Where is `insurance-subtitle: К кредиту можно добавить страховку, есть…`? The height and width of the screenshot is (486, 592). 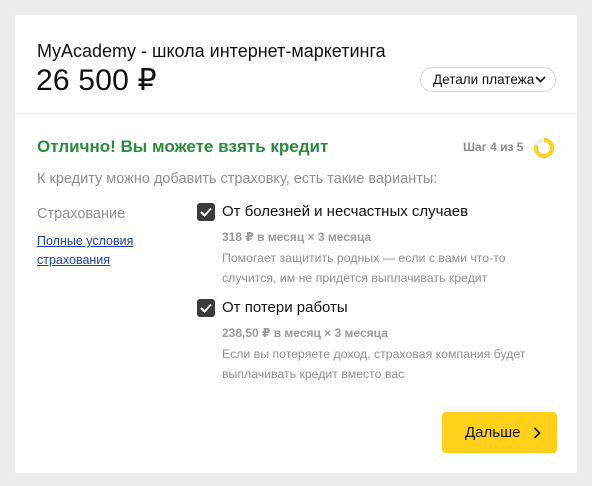 insurance-subtitle: К кредиту можно добавить страховку, есть… is located at coordinates (237, 179).